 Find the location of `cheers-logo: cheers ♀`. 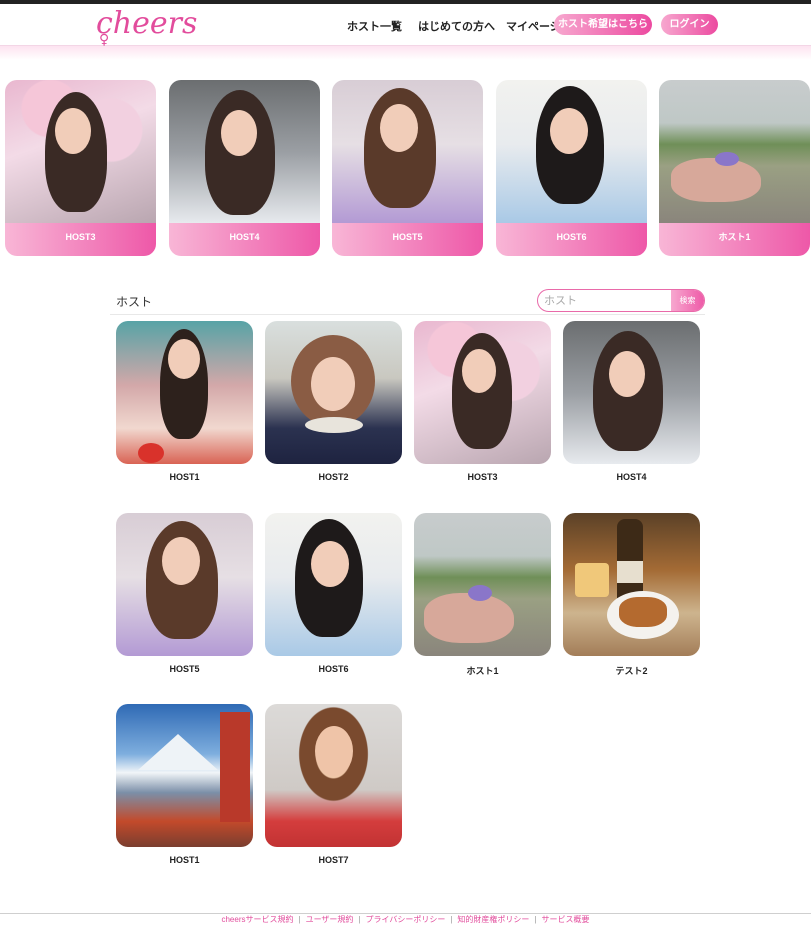

cheers-logo: cheers ♀ is located at coordinates (147, 27).